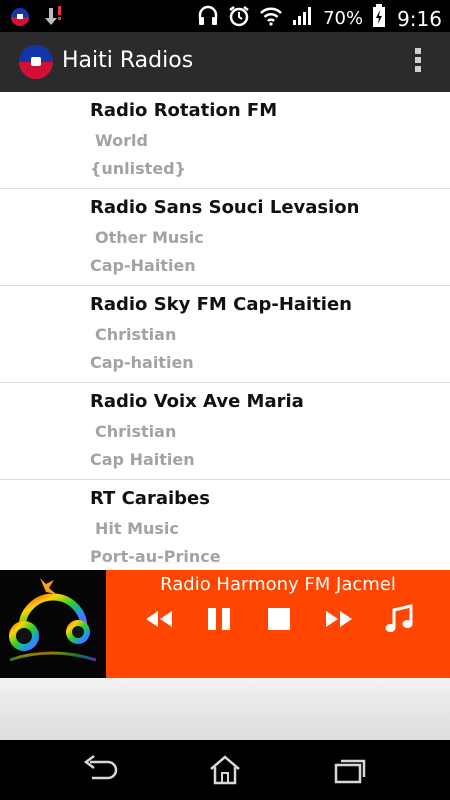 The height and width of the screenshot is (800, 450). Describe the element at coordinates (149, 237) in the screenshot. I see `station-genre: Other Music` at that location.